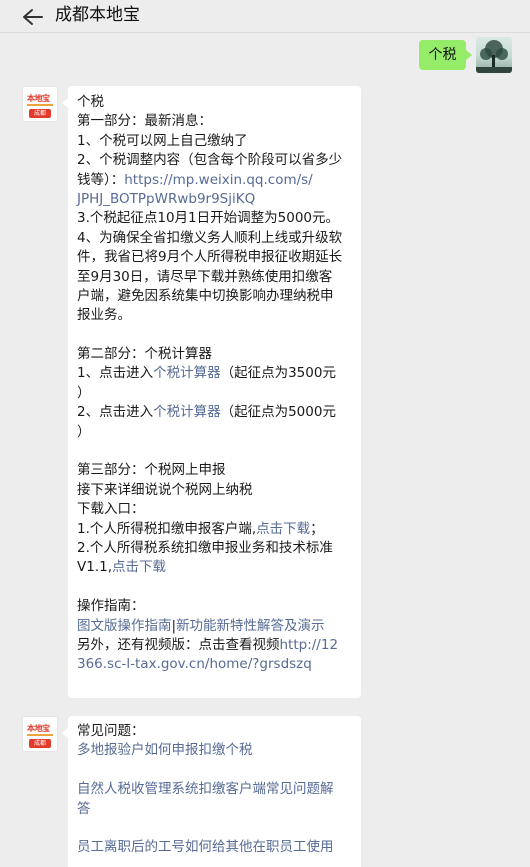 The image size is (530, 867). What do you see at coordinates (124, 626) in the screenshot?
I see `image-guide-link: 图文版操作指南` at bounding box center [124, 626].